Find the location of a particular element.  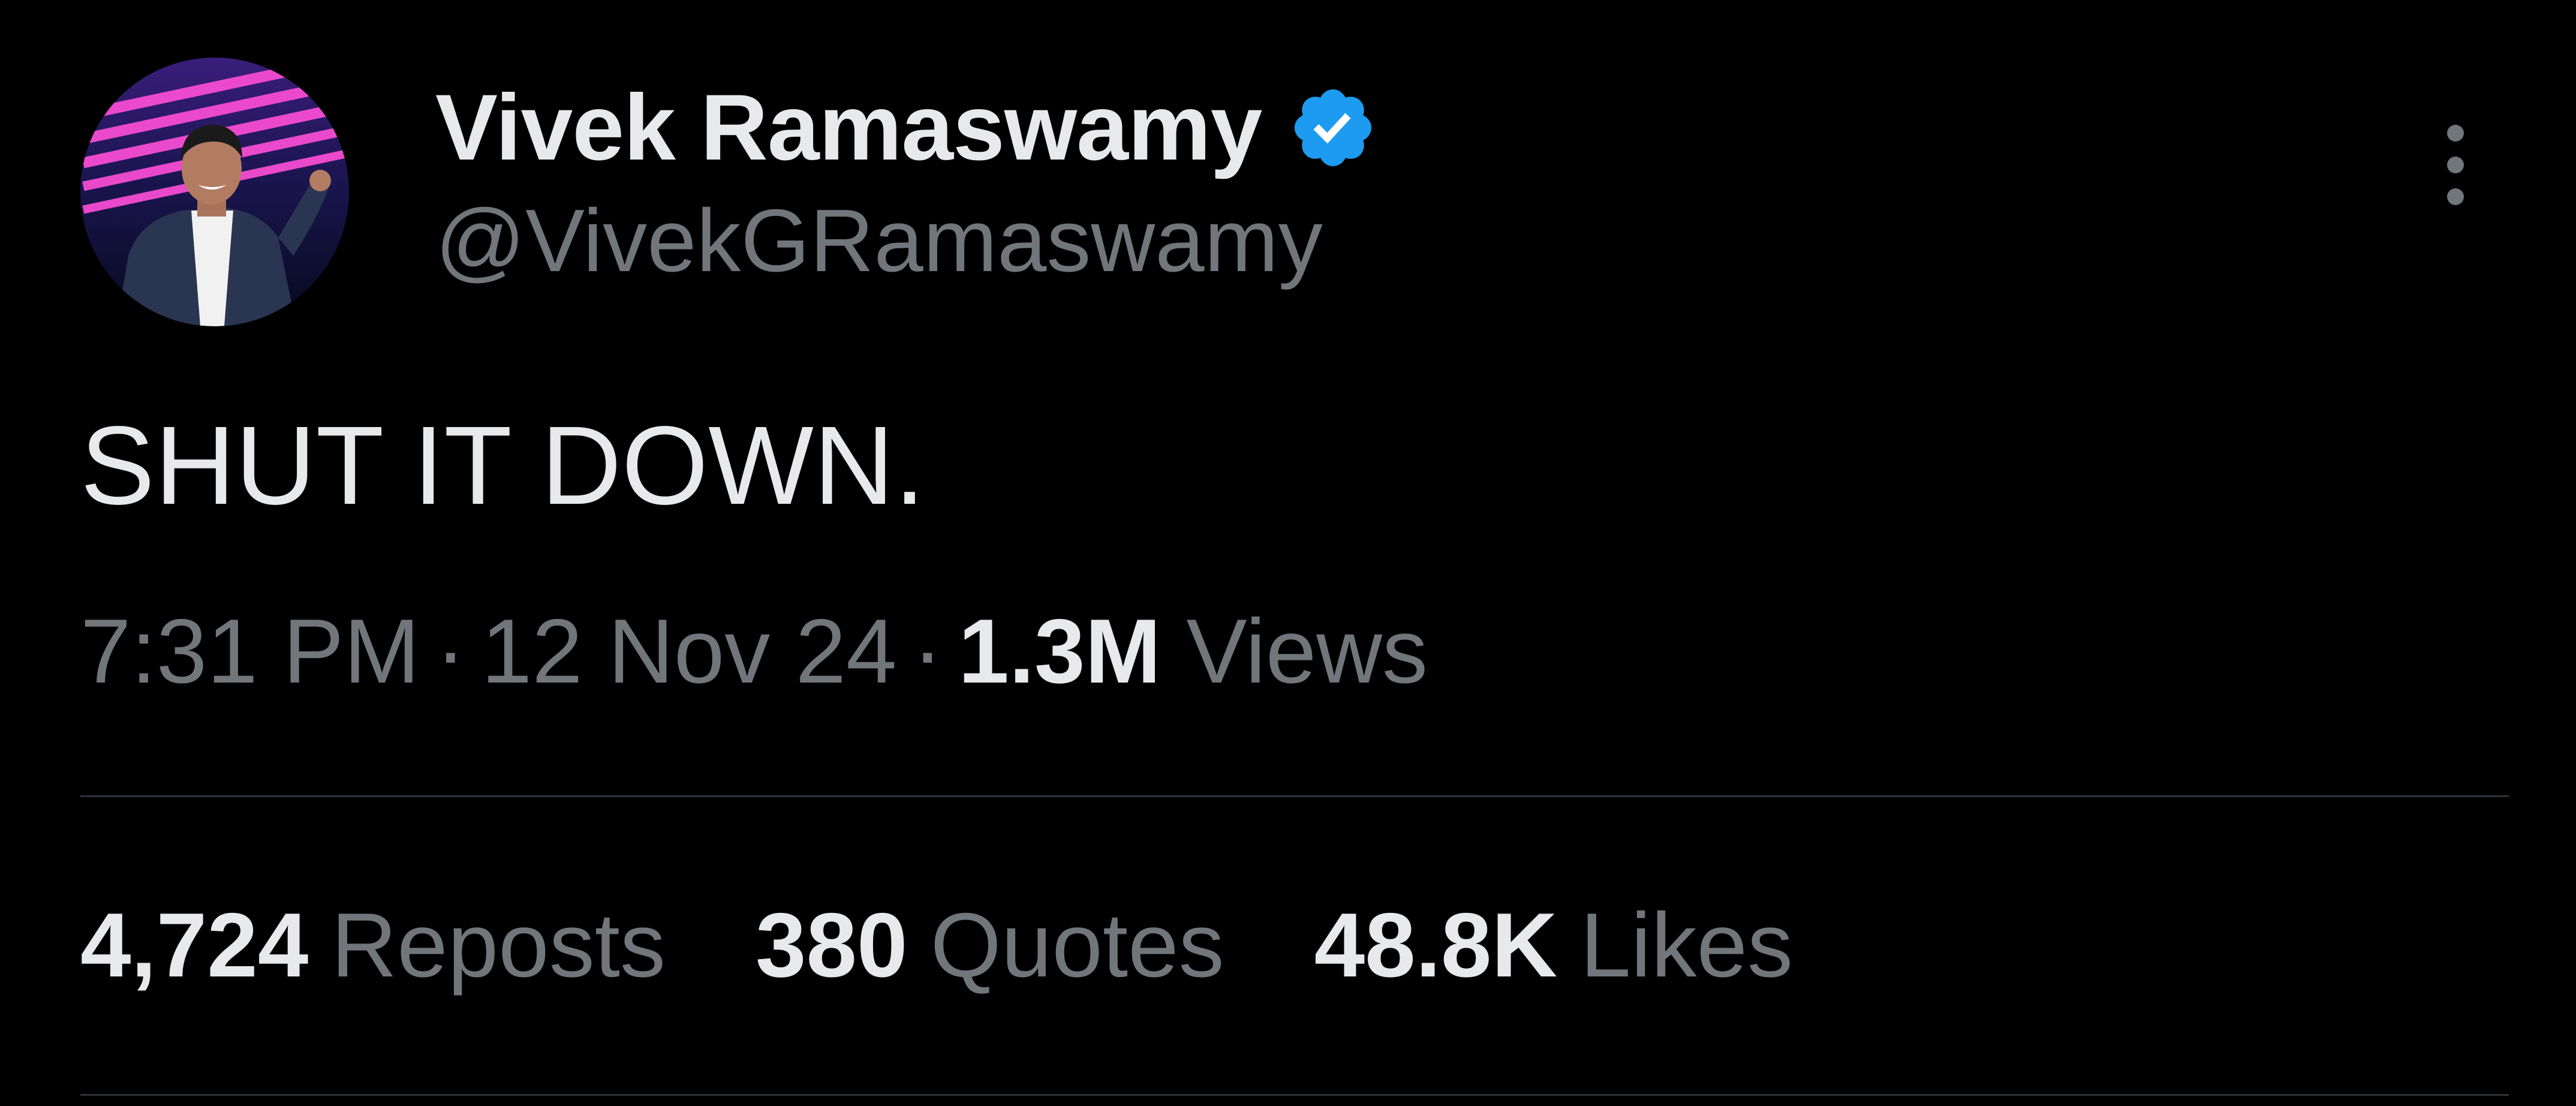

author-display-name: Vivek Ramaswamy is located at coordinates (848, 128).